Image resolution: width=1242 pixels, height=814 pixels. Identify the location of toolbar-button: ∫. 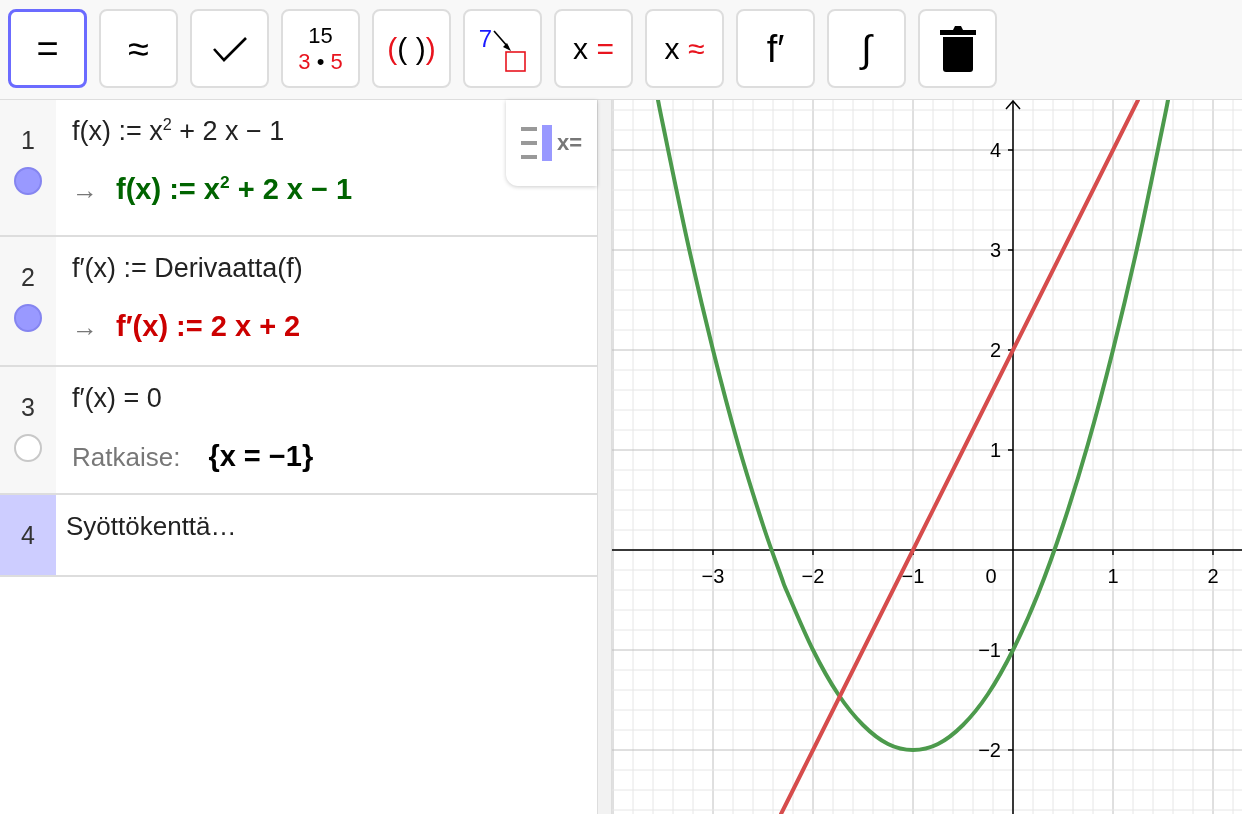
(866, 48).